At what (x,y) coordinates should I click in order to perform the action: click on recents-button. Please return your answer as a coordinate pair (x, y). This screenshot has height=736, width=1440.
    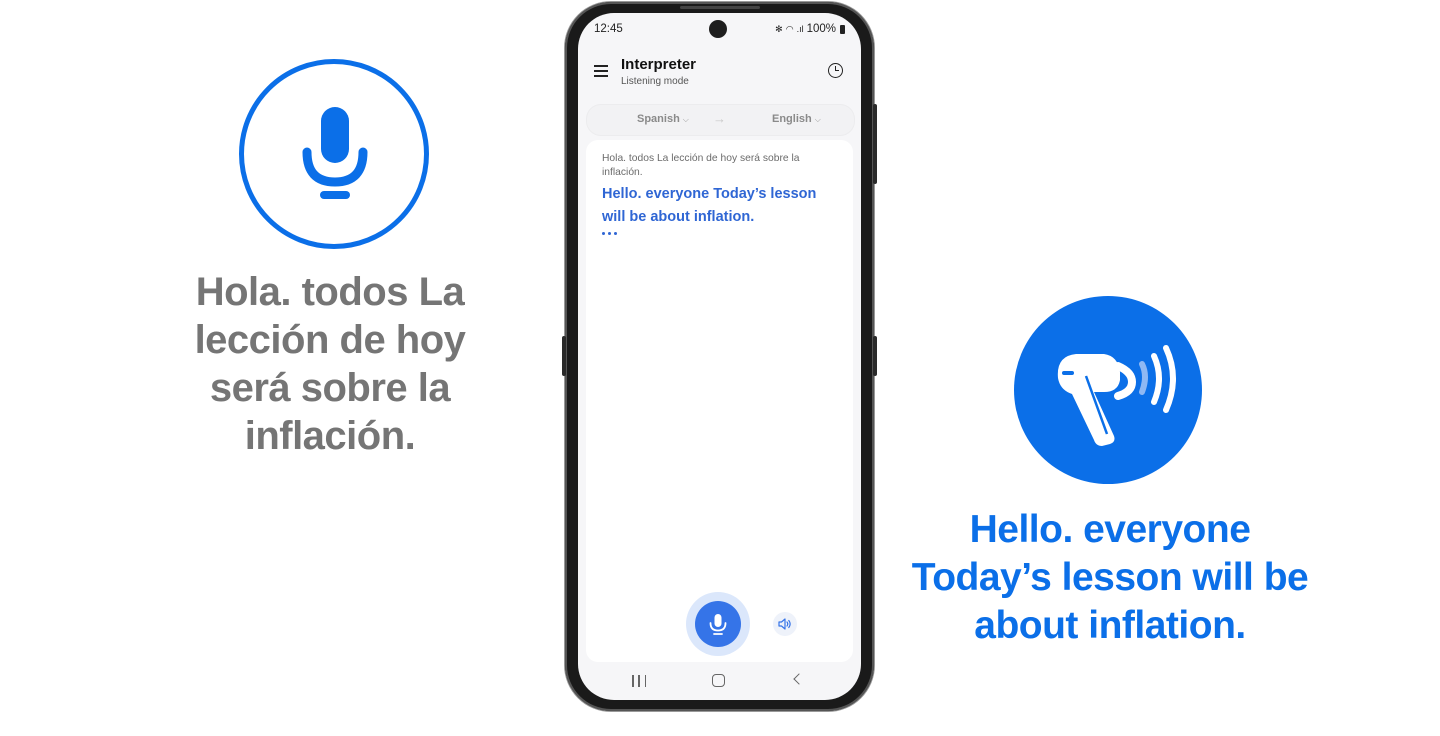
    Looking at the image, I should click on (639, 681).